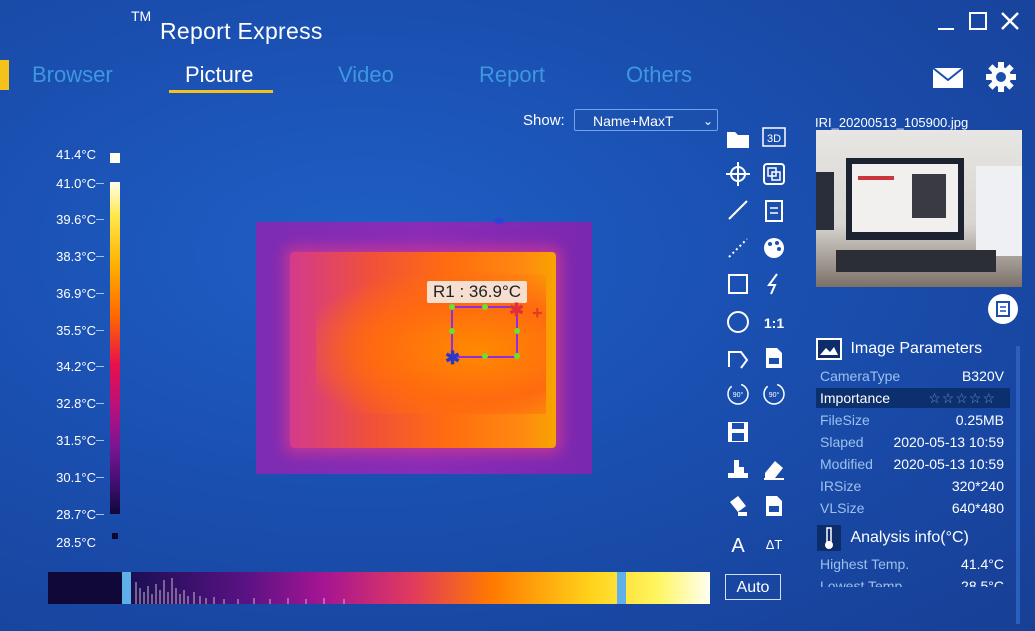  I want to click on auto-button: Auto, so click(753, 587).